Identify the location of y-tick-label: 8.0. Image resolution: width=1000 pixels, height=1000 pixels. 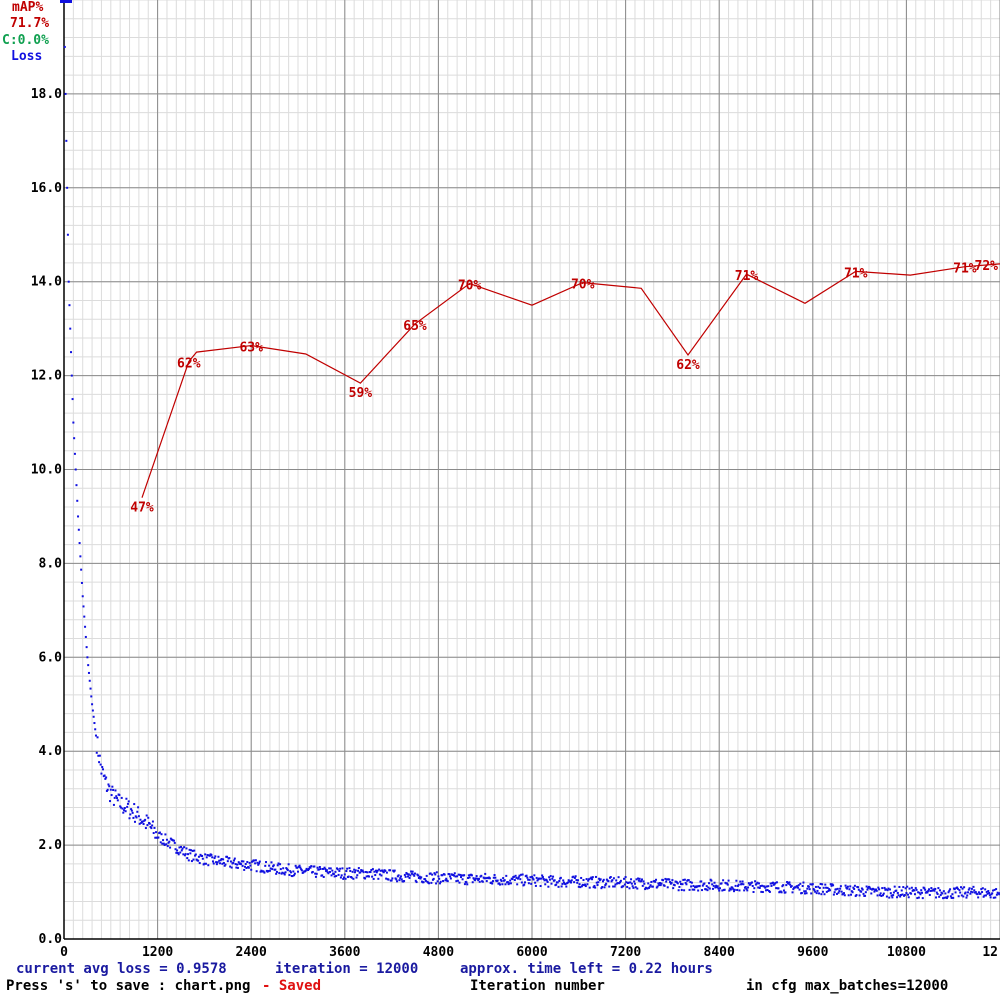
(51, 563).